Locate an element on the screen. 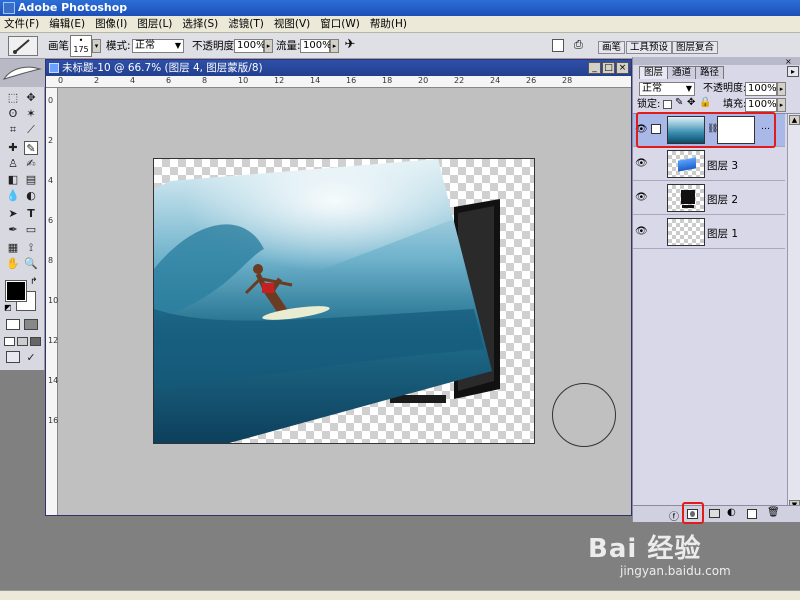 The height and width of the screenshot is (600, 800). status-bar is located at coordinates (400, 595).